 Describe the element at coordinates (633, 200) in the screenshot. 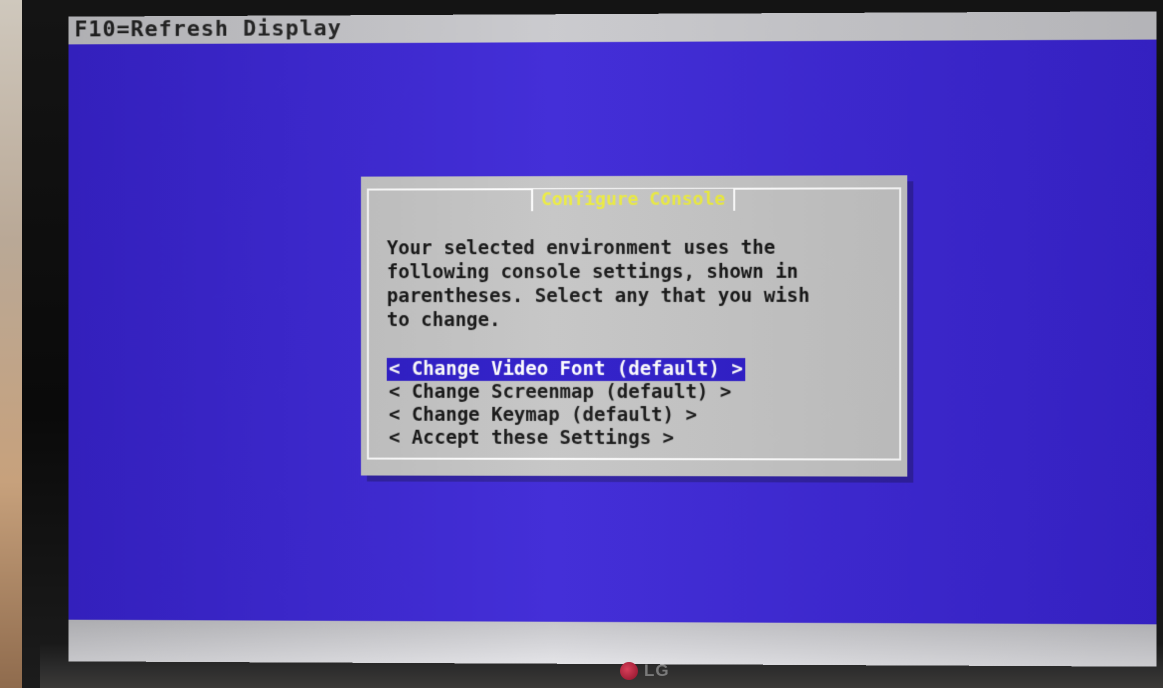

I see `dialog-title: Configure Console` at that location.